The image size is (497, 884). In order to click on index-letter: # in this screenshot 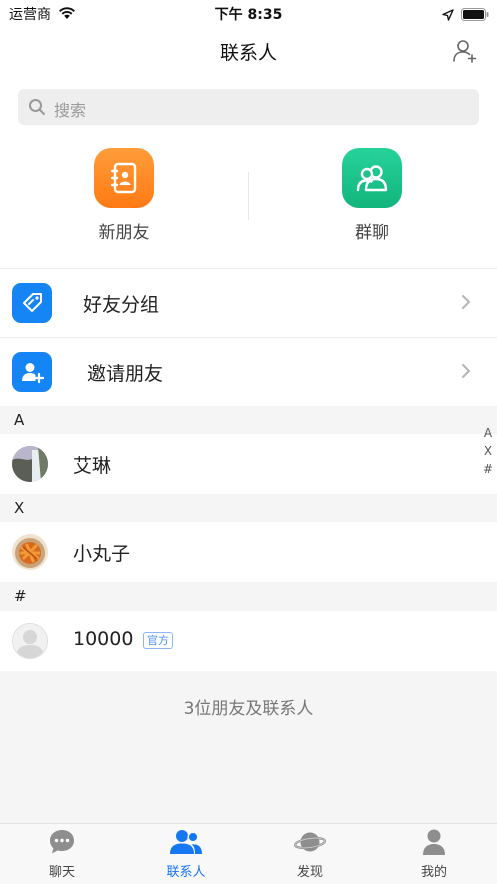, I will do `click(488, 469)`.